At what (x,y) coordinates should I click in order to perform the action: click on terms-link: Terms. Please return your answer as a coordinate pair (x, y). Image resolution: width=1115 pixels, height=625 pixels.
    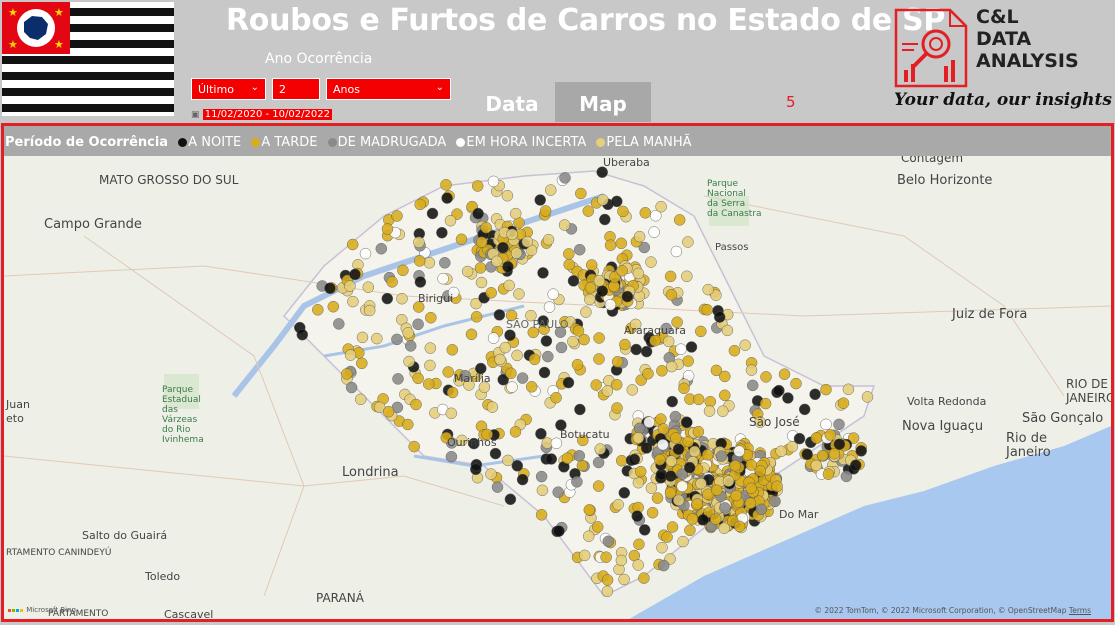
    Looking at the image, I should click on (1080, 610).